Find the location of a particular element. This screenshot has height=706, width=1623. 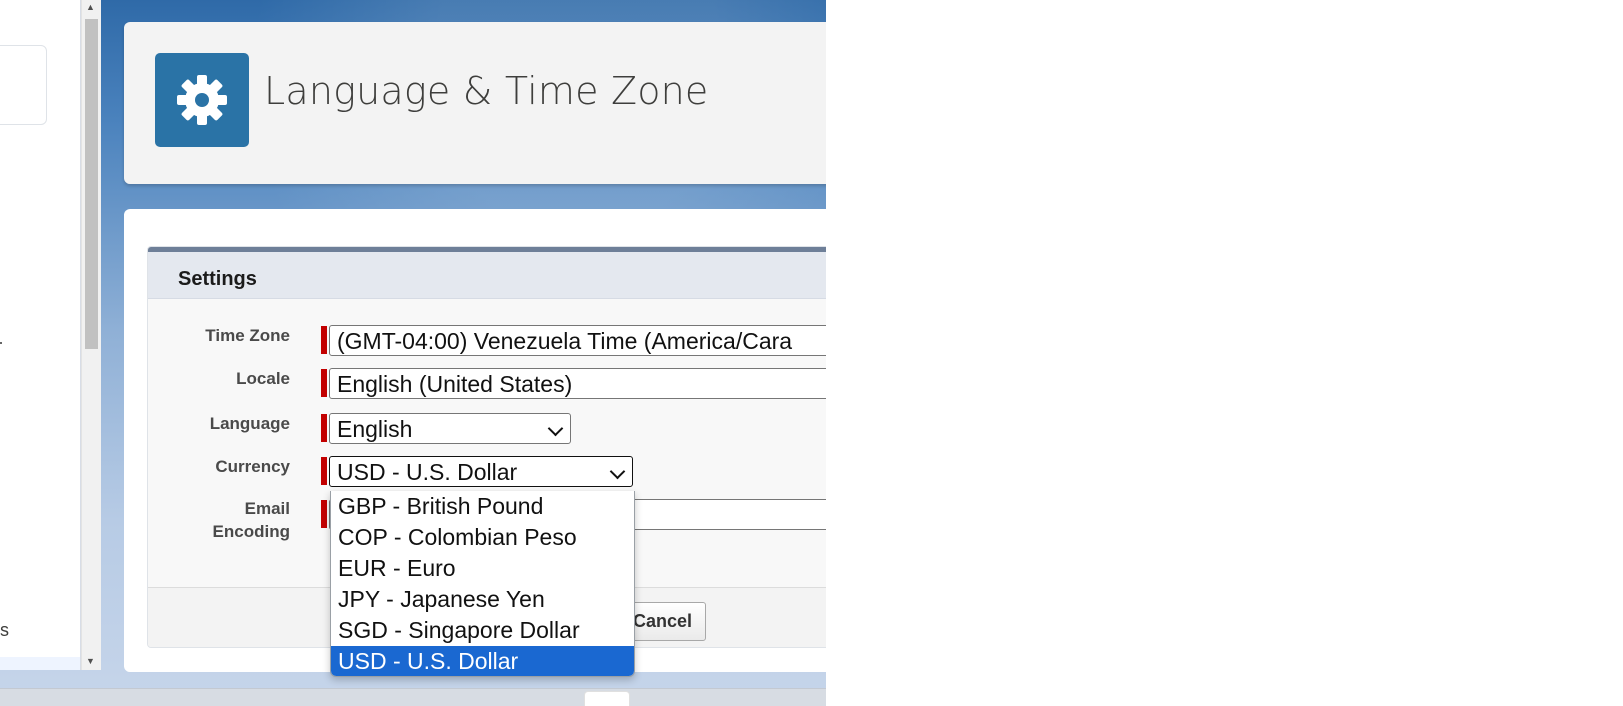

section-title: Settings is located at coordinates (217, 279).